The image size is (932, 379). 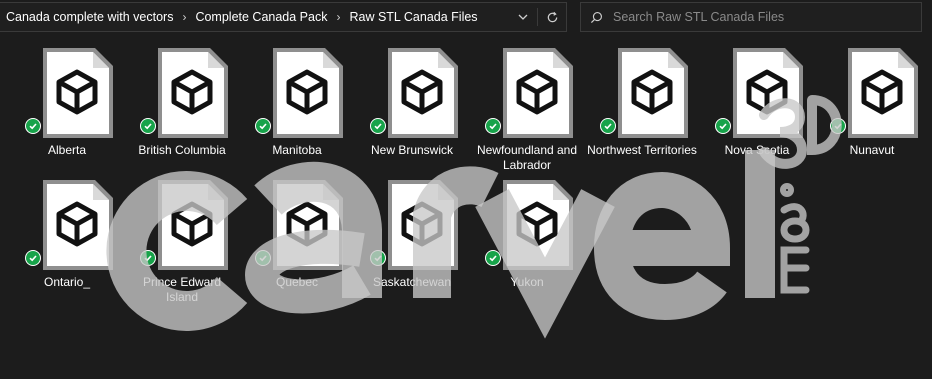 I want to click on file-item-ontario: Ontario_, so click(x=67, y=243).